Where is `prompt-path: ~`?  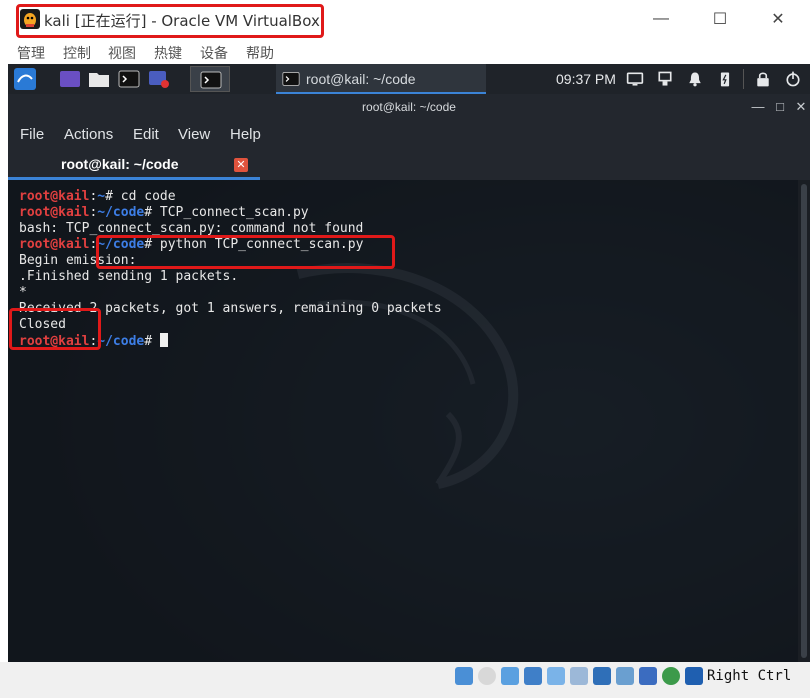 prompt-path: ~ is located at coordinates (101, 196).